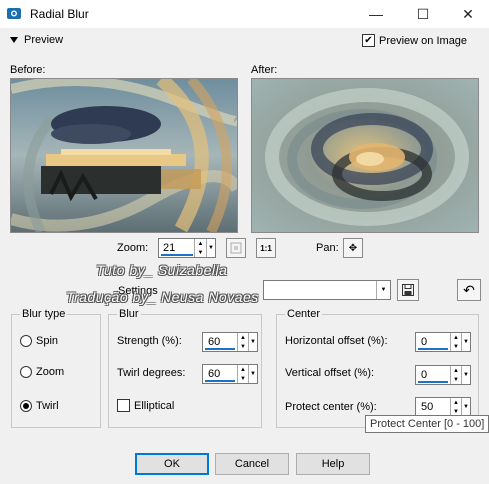  Describe the element at coordinates (433, 349) in the screenshot. I see `horizontal-offset-underline` at that location.